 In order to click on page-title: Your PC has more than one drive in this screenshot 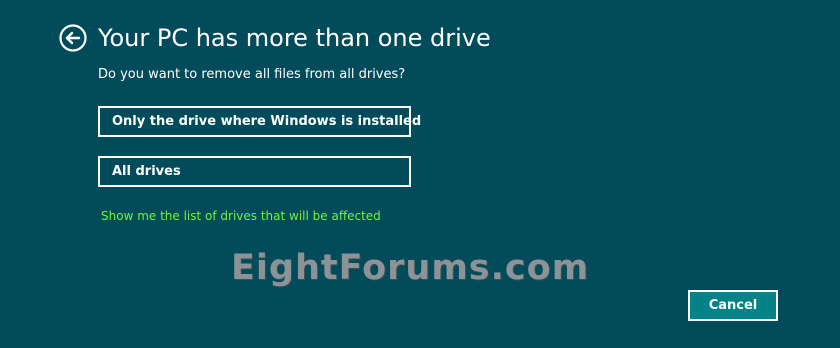, I will do `click(294, 38)`.